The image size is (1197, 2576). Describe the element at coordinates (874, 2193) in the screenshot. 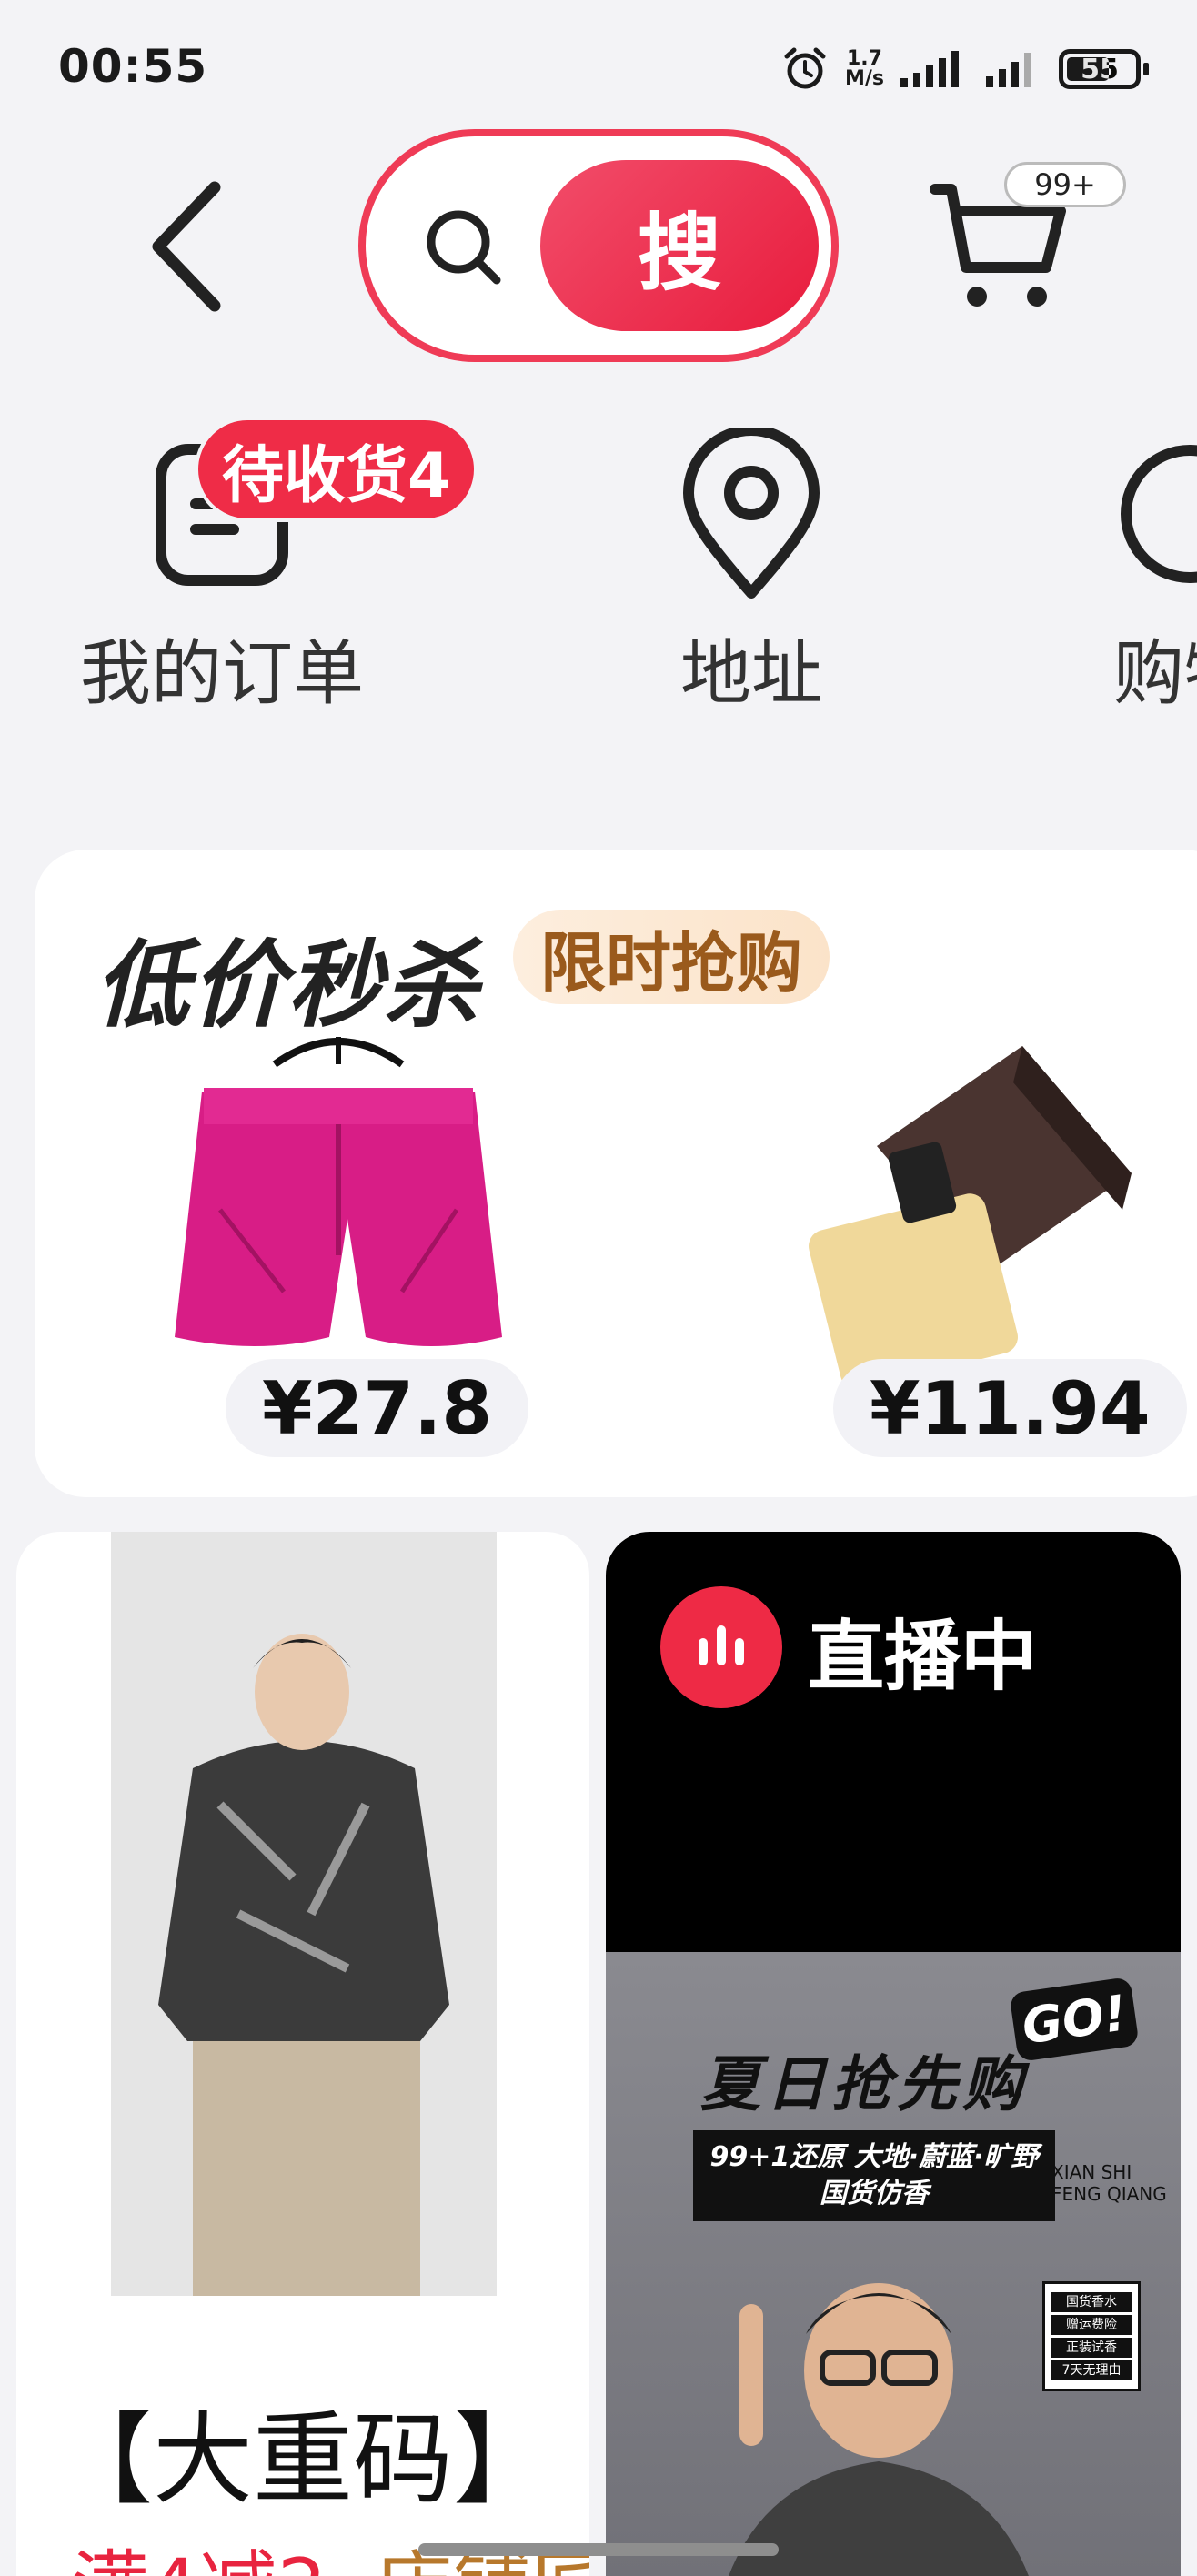

I see `promo-subtitle-line: 国货仿香` at that location.